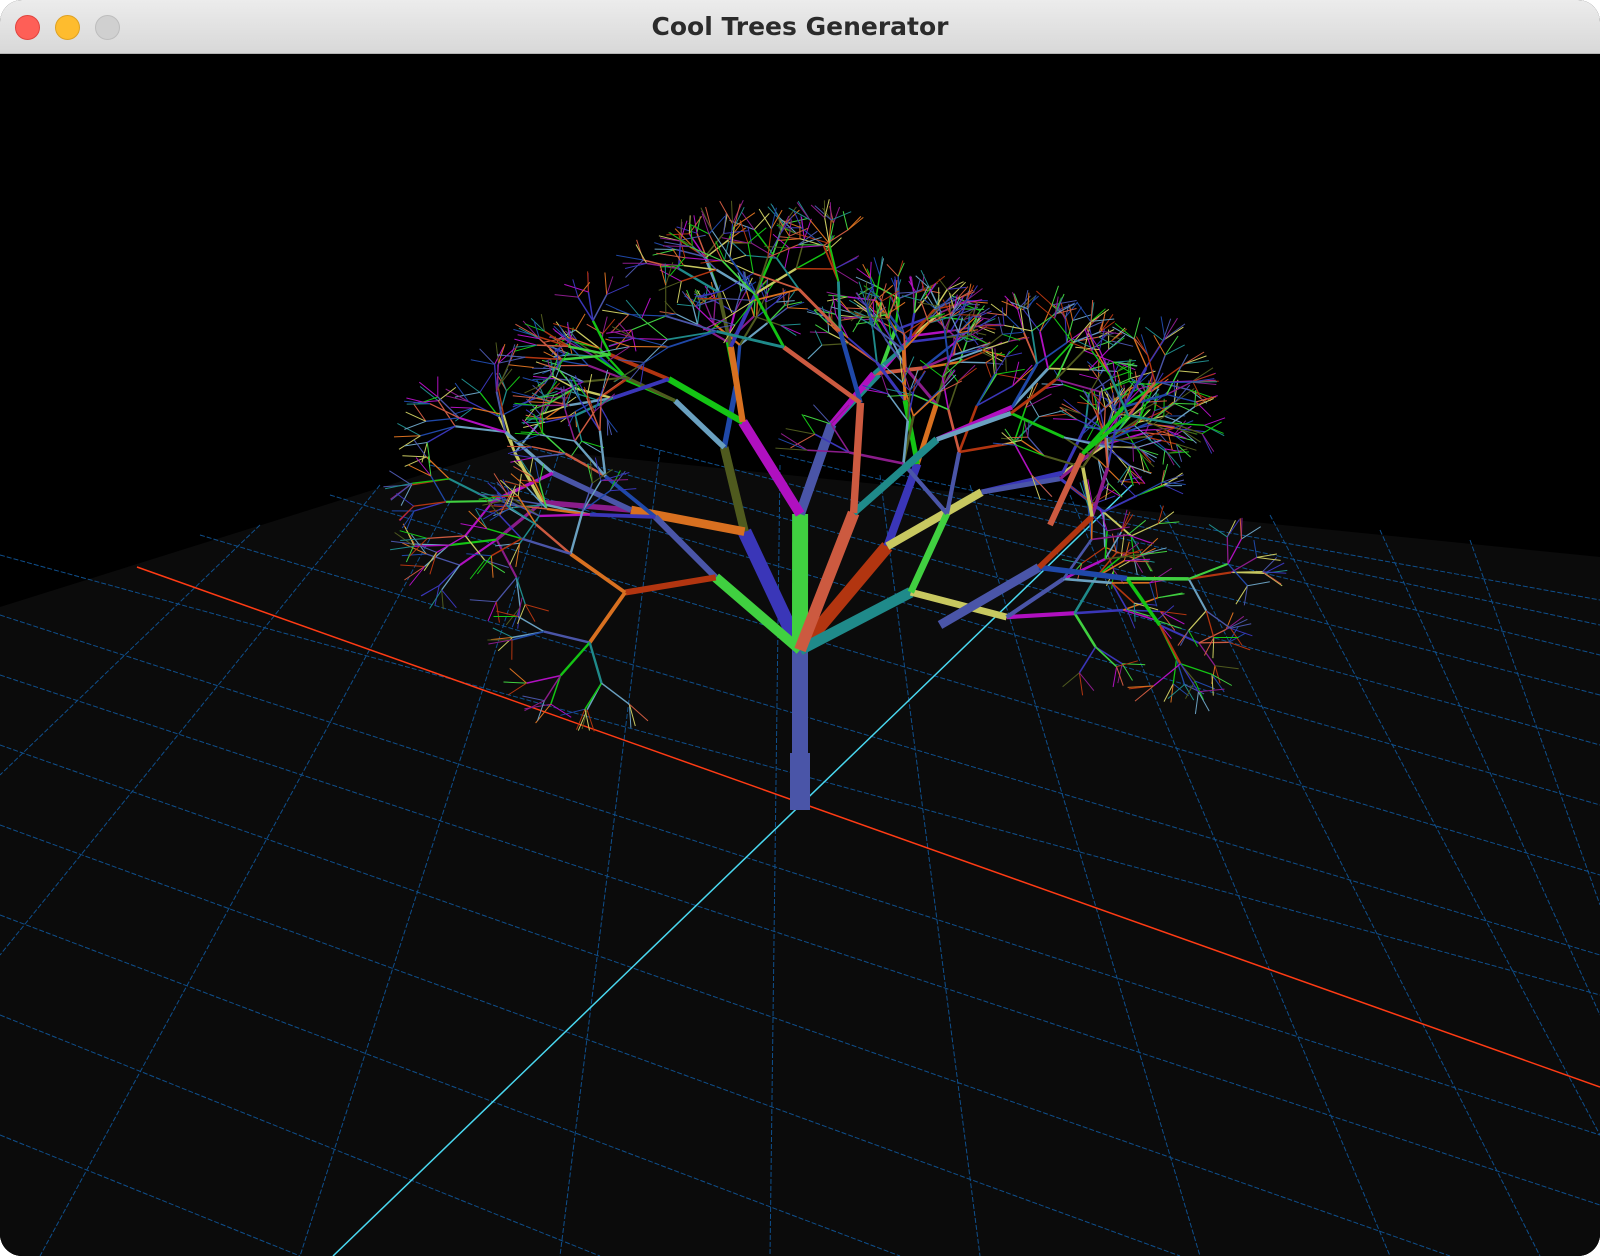  I want to click on trunk-upper, so click(800, 702).